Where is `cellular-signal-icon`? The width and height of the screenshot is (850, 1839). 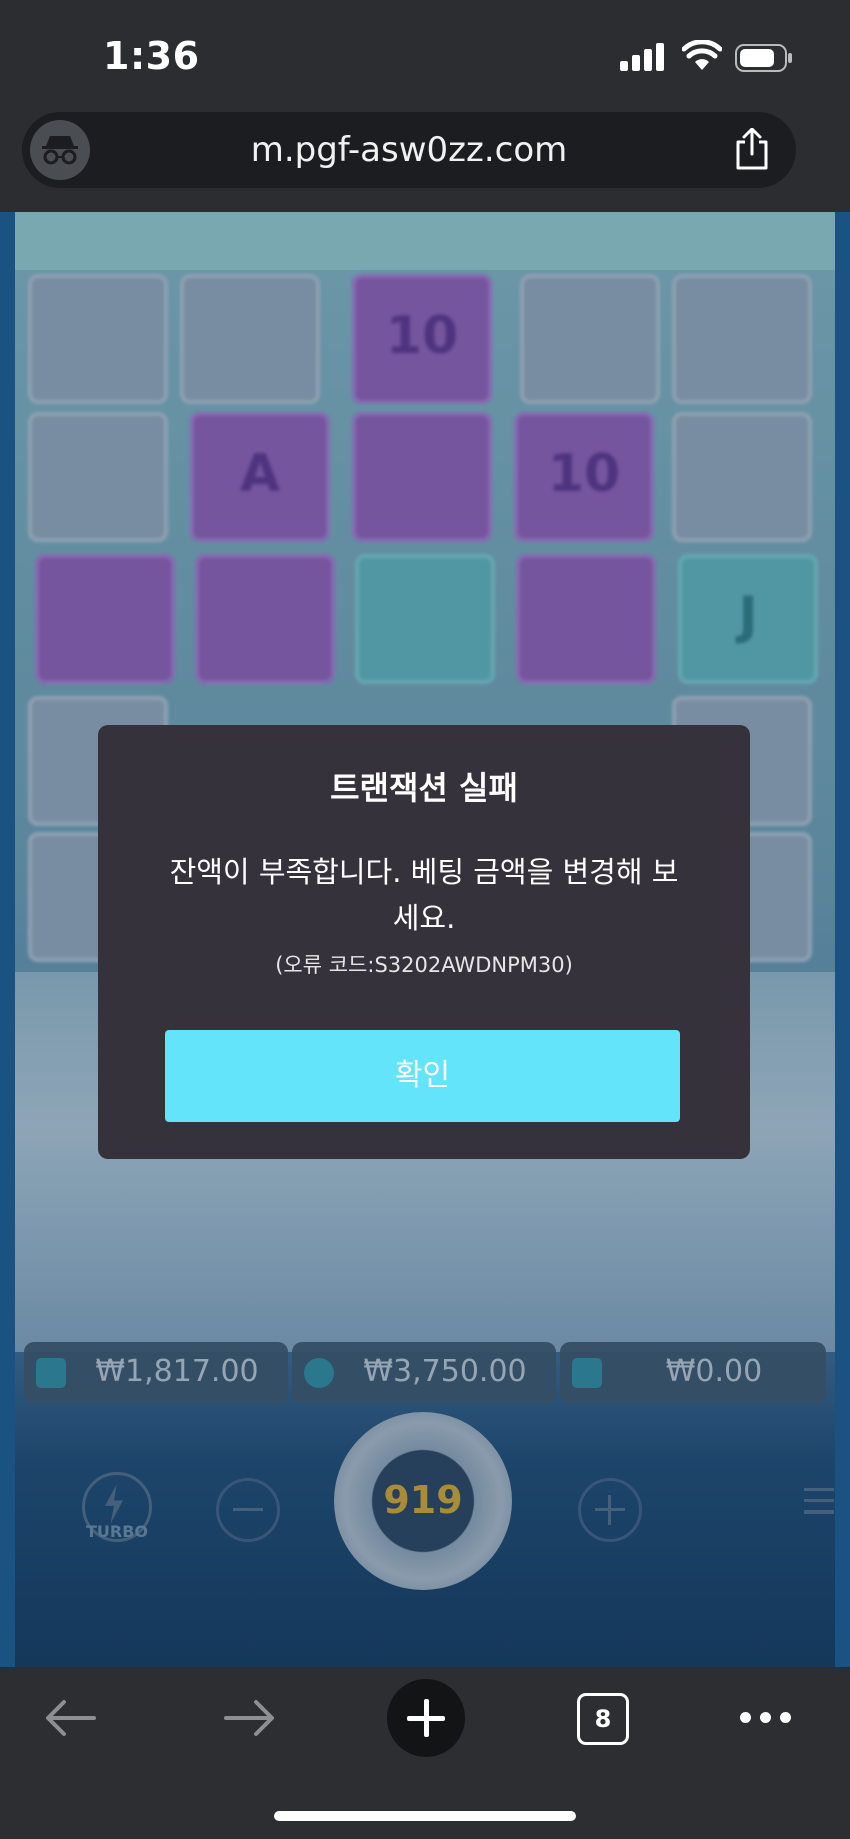
cellular-signal-icon is located at coordinates (642, 57).